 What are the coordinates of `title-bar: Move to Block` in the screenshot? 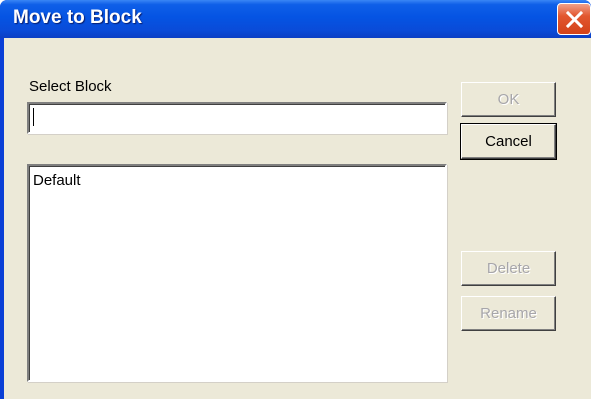 It's located at (295, 19).